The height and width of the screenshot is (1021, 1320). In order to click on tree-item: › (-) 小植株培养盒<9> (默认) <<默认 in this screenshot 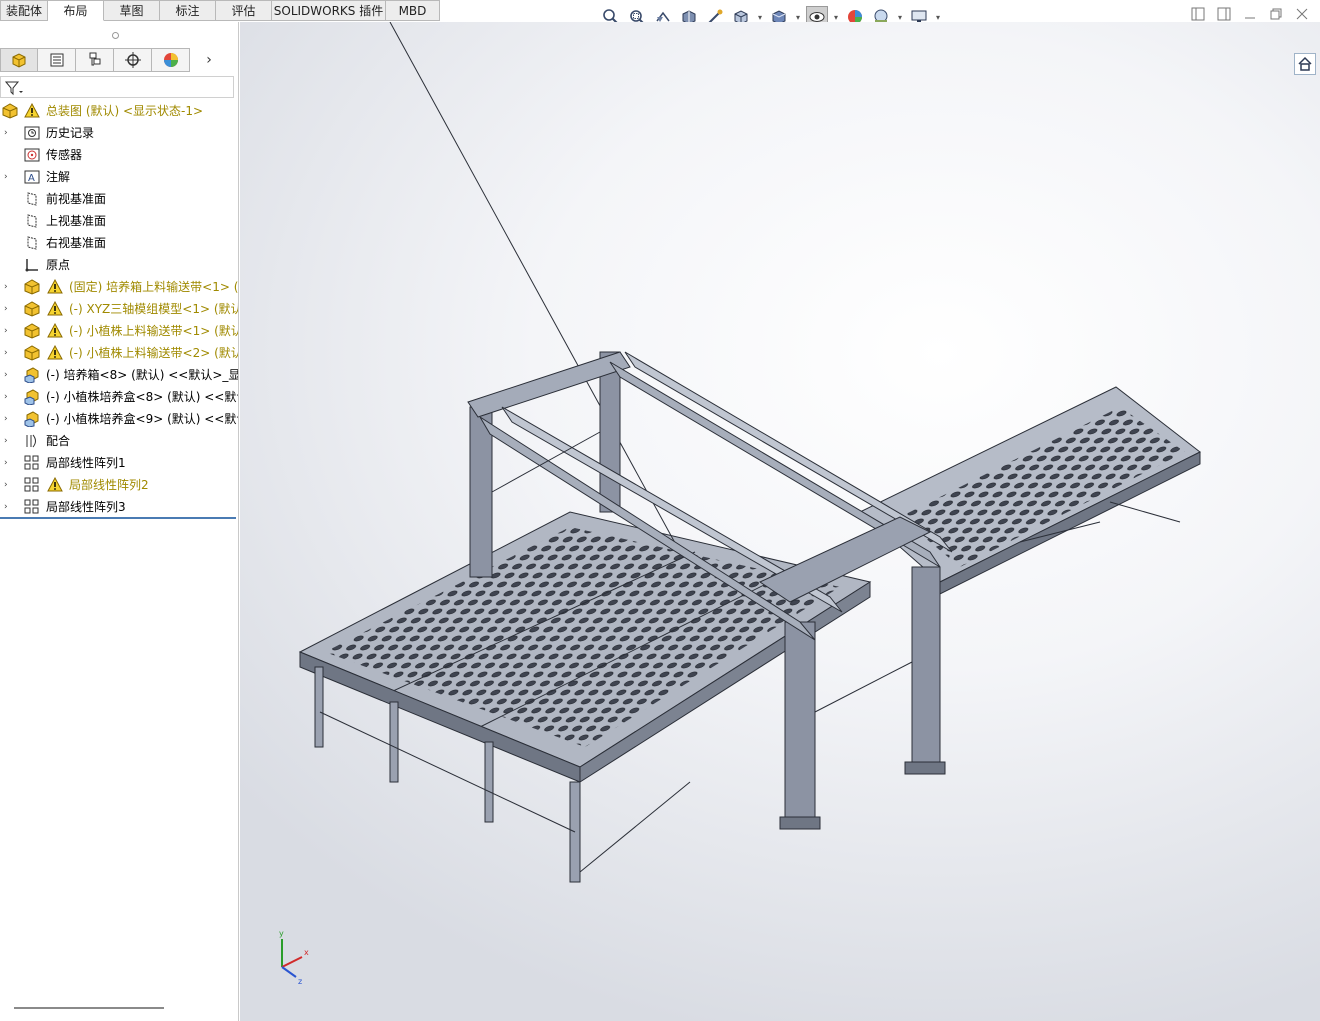, I will do `click(119, 419)`.